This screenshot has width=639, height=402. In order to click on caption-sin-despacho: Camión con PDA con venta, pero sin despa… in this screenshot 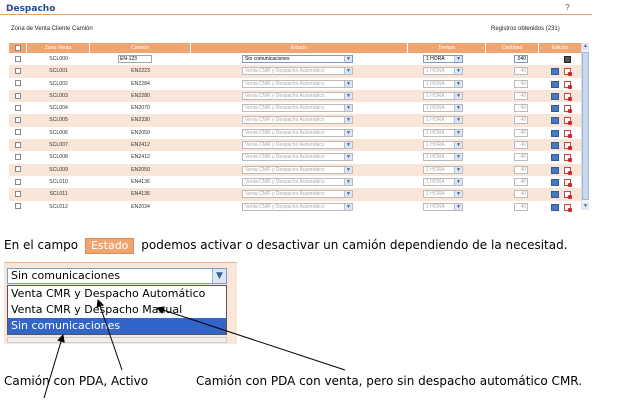, I will do `click(389, 381)`.